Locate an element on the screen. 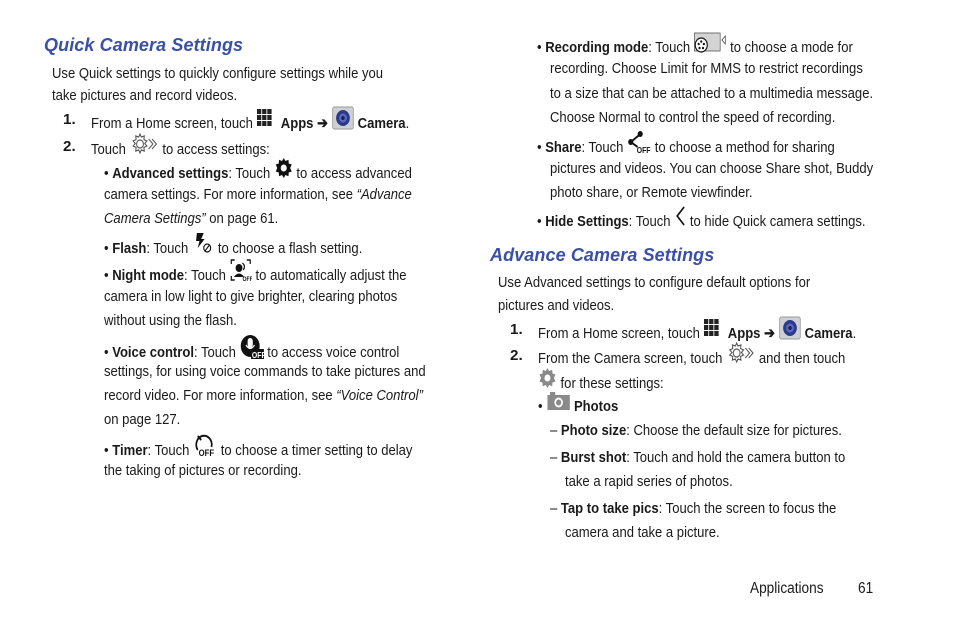 The height and width of the screenshot is (636, 954). bullet-title: Hide Settings is located at coordinates (587, 222).